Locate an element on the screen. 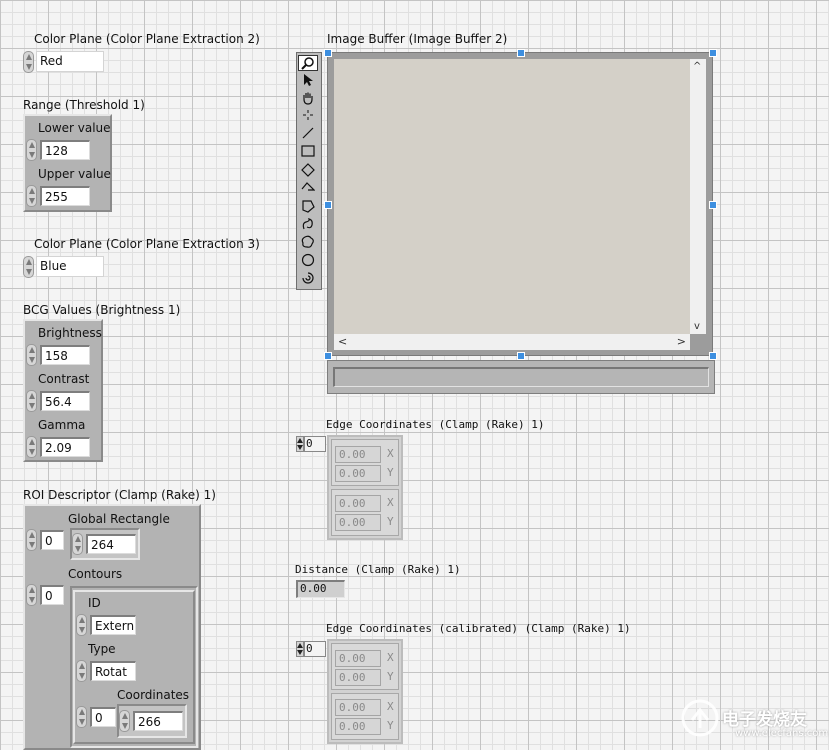  polygon-icon is located at coordinates (308, 207).